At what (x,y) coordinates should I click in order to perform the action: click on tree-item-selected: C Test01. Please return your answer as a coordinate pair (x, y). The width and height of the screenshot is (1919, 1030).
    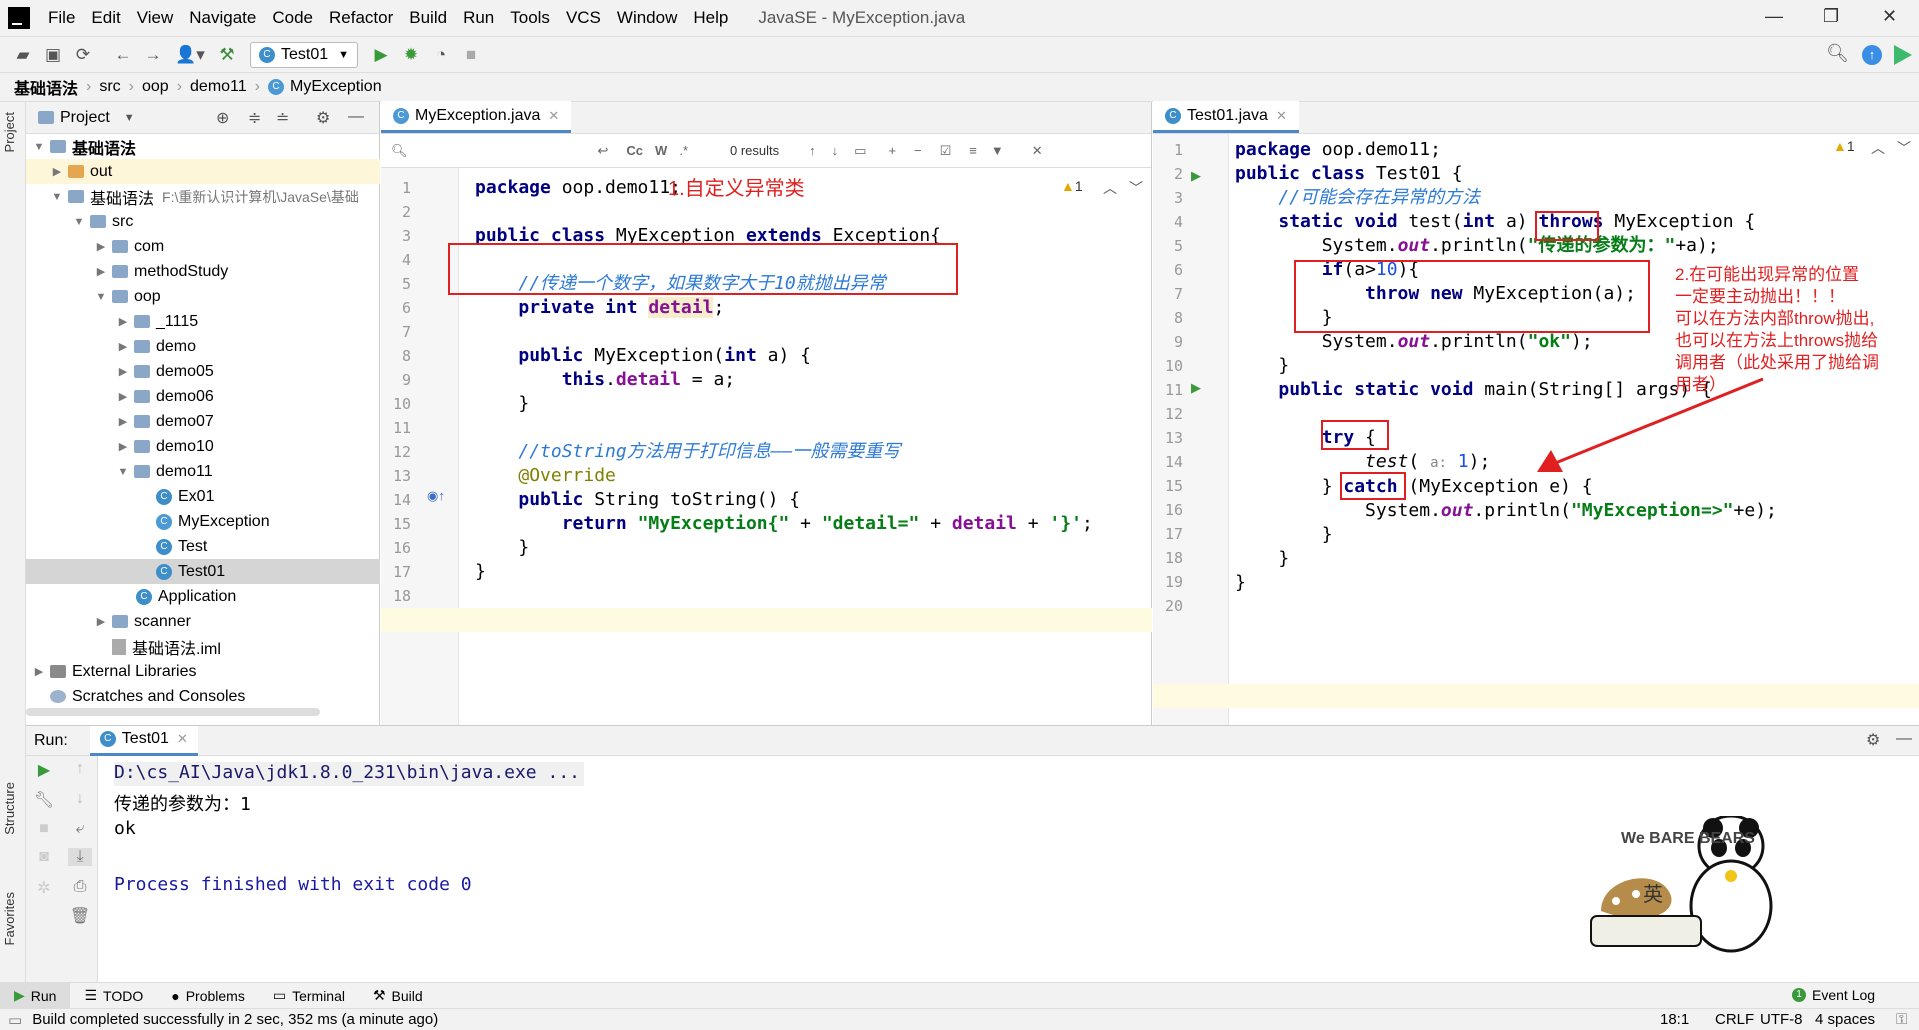
    Looking at the image, I should click on (203, 571).